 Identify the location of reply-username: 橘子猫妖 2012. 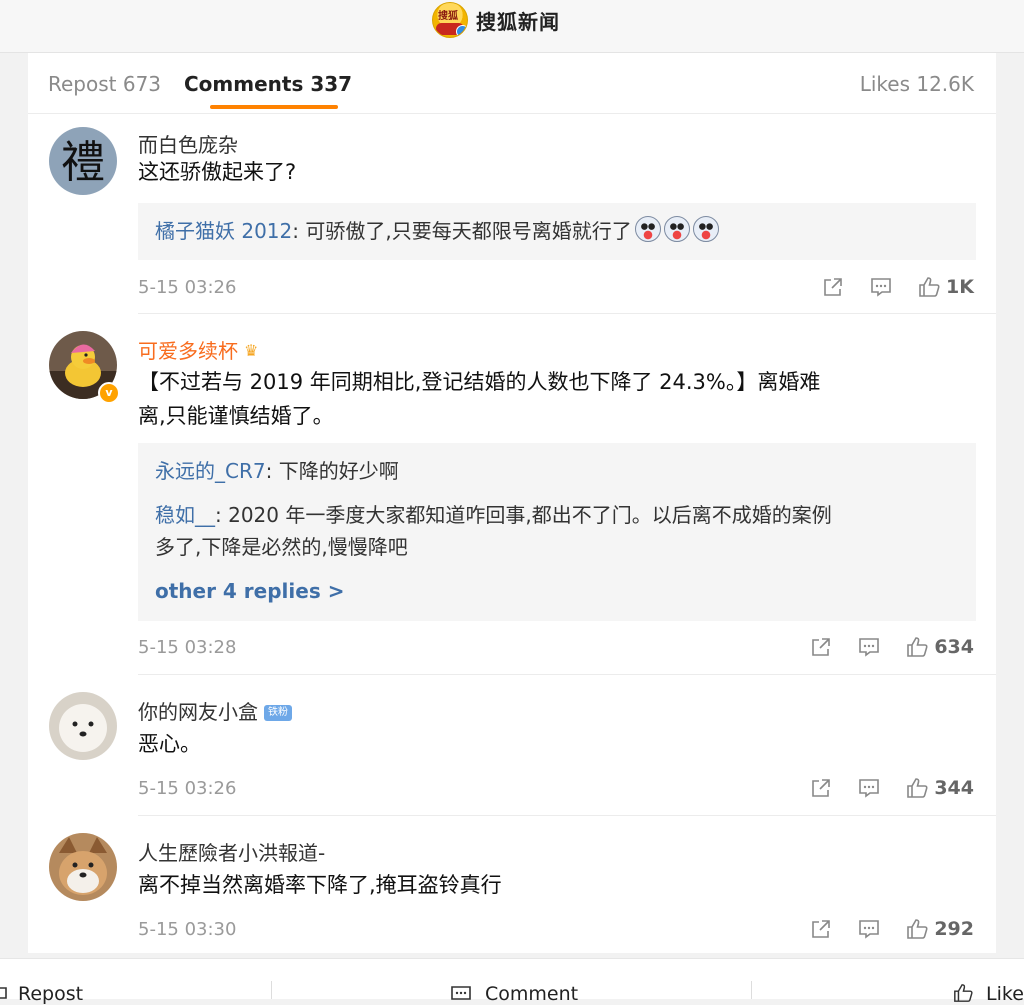
(223, 231).